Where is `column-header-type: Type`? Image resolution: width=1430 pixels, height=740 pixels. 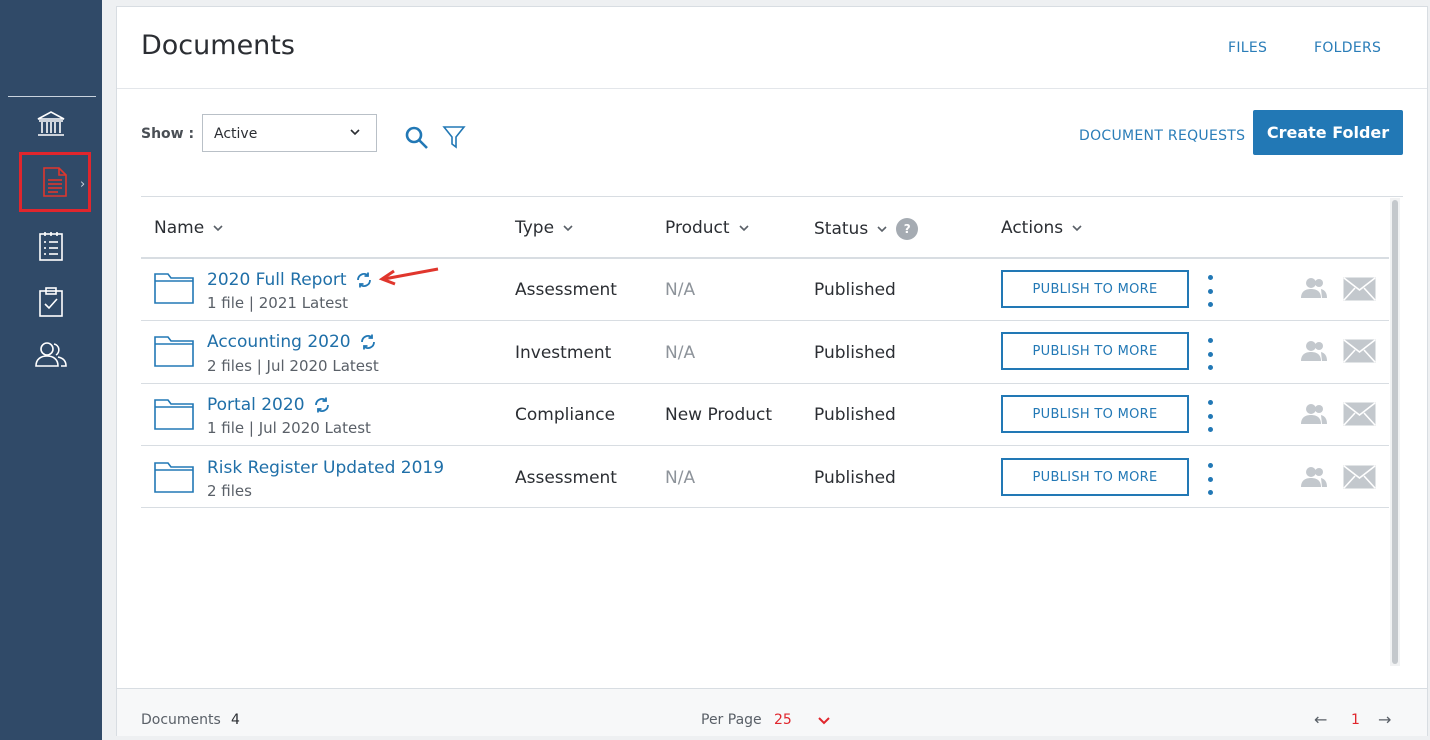
column-header-type: Type is located at coordinates (544, 228).